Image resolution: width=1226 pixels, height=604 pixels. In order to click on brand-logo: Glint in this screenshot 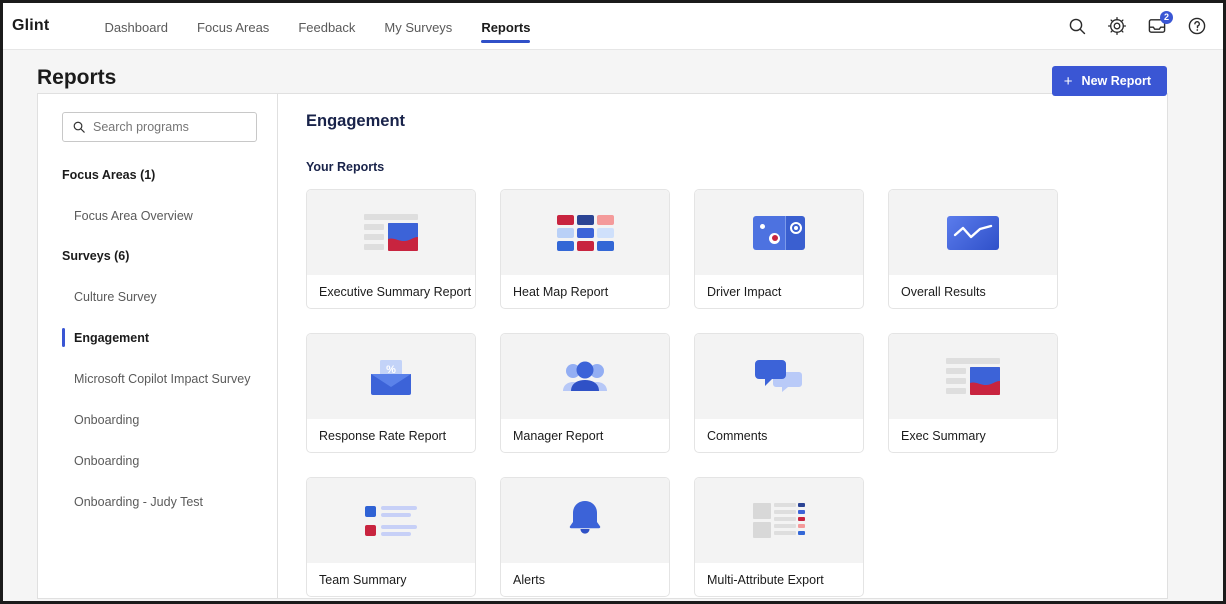, I will do `click(30, 26)`.